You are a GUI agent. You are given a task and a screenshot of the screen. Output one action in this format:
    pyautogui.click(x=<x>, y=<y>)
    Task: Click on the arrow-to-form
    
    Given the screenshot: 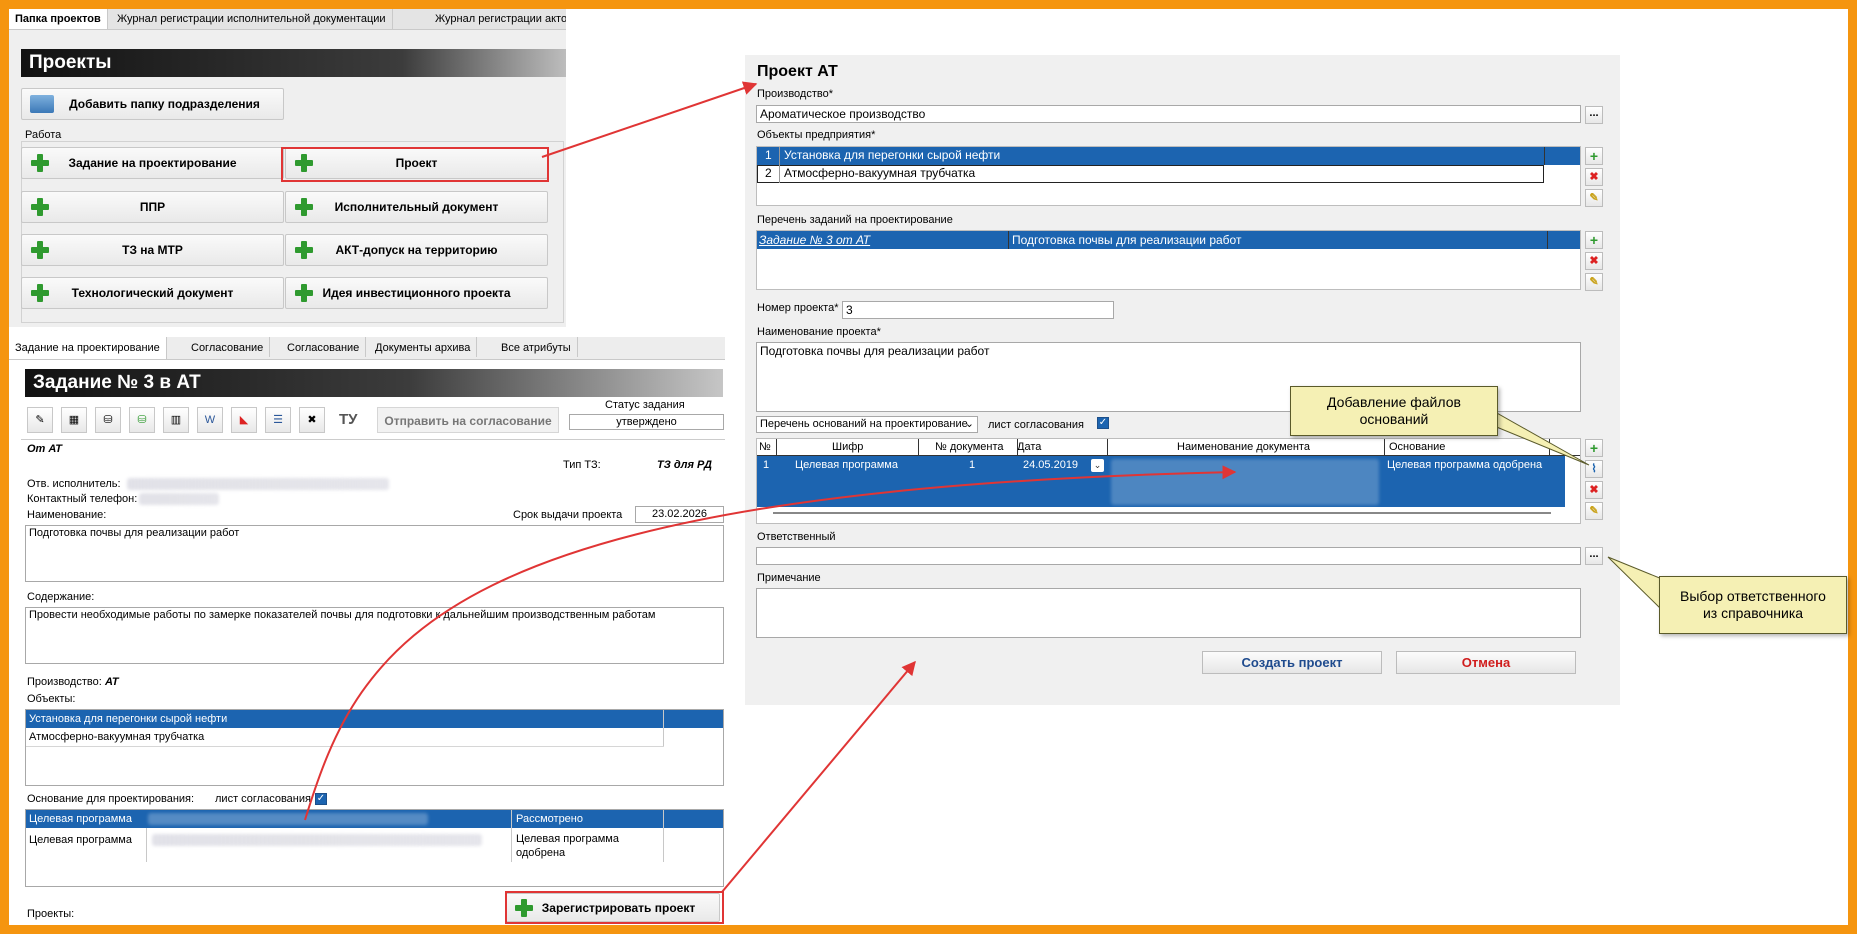 What is the action you would take?
    pyautogui.click(x=649, y=119)
    